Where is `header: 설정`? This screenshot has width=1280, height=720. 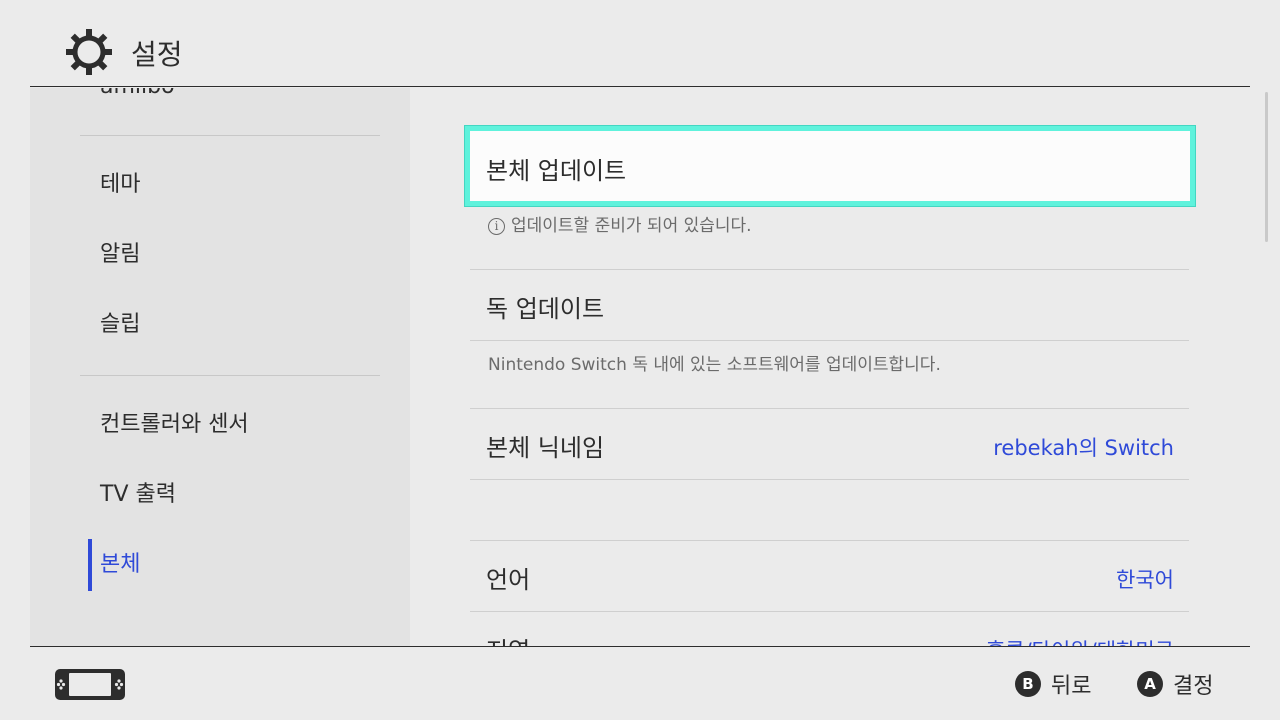 header: 설정 is located at coordinates (640, 44).